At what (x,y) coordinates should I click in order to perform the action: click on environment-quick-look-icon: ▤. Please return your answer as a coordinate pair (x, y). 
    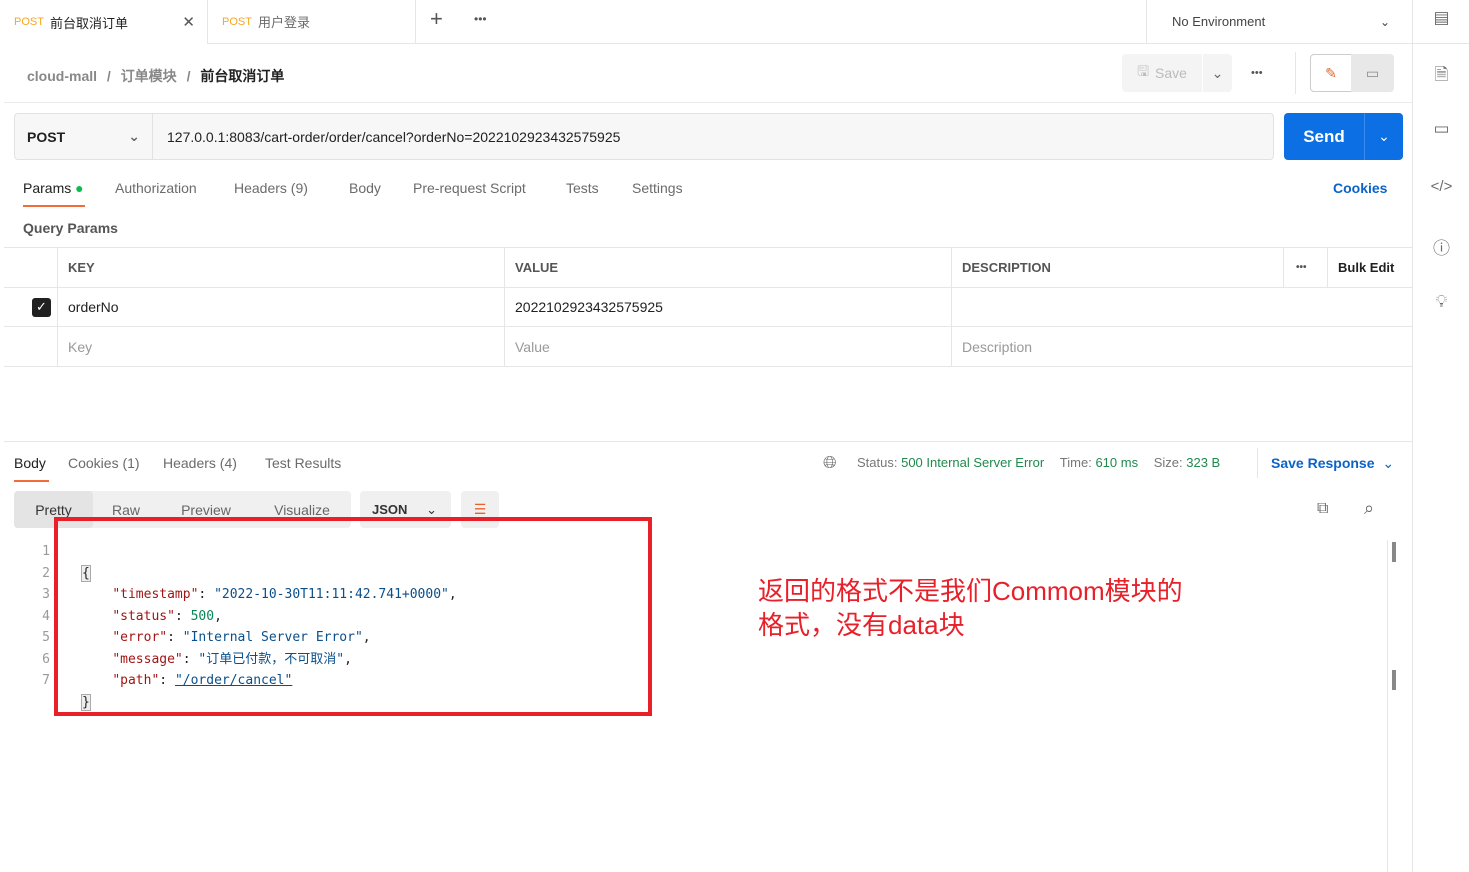
    Looking at the image, I should click on (1441, 18).